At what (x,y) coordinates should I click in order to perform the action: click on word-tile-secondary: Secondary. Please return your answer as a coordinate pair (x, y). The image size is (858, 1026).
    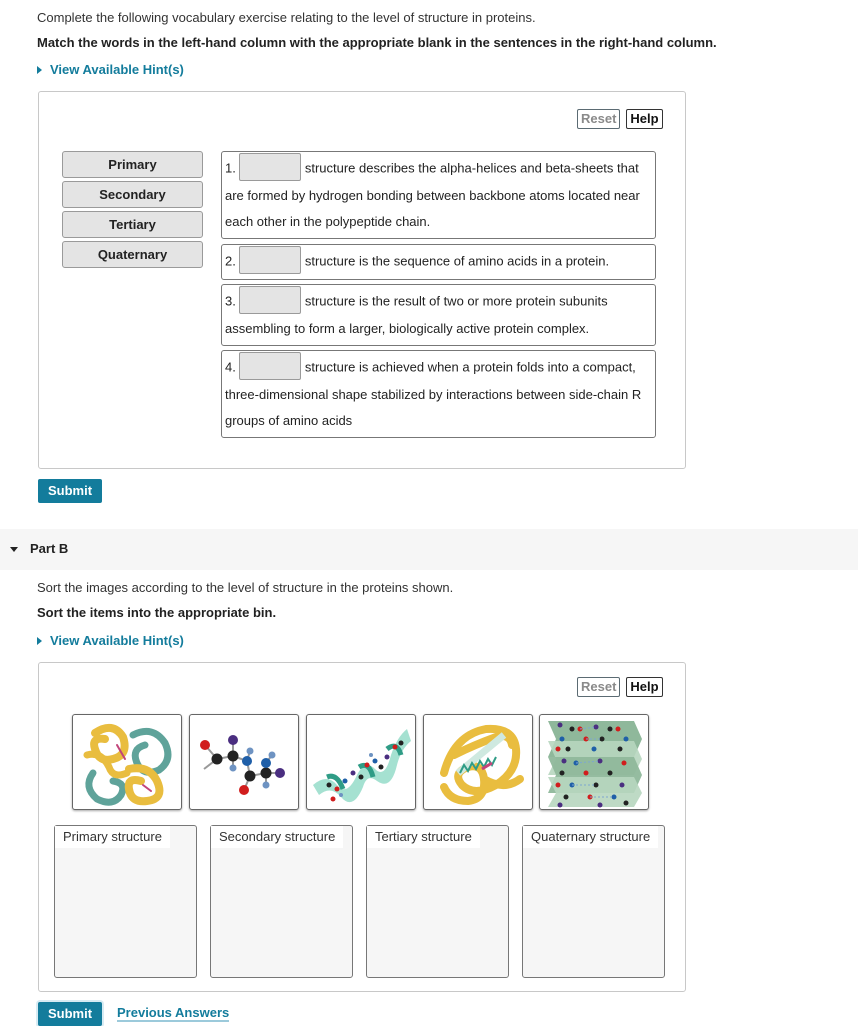
    Looking at the image, I should click on (132, 194).